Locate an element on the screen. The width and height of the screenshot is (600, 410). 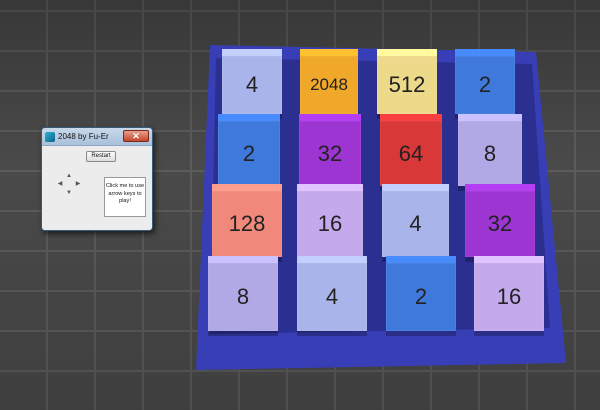
tile-r3-c3: 4 is located at coordinates (415, 224).